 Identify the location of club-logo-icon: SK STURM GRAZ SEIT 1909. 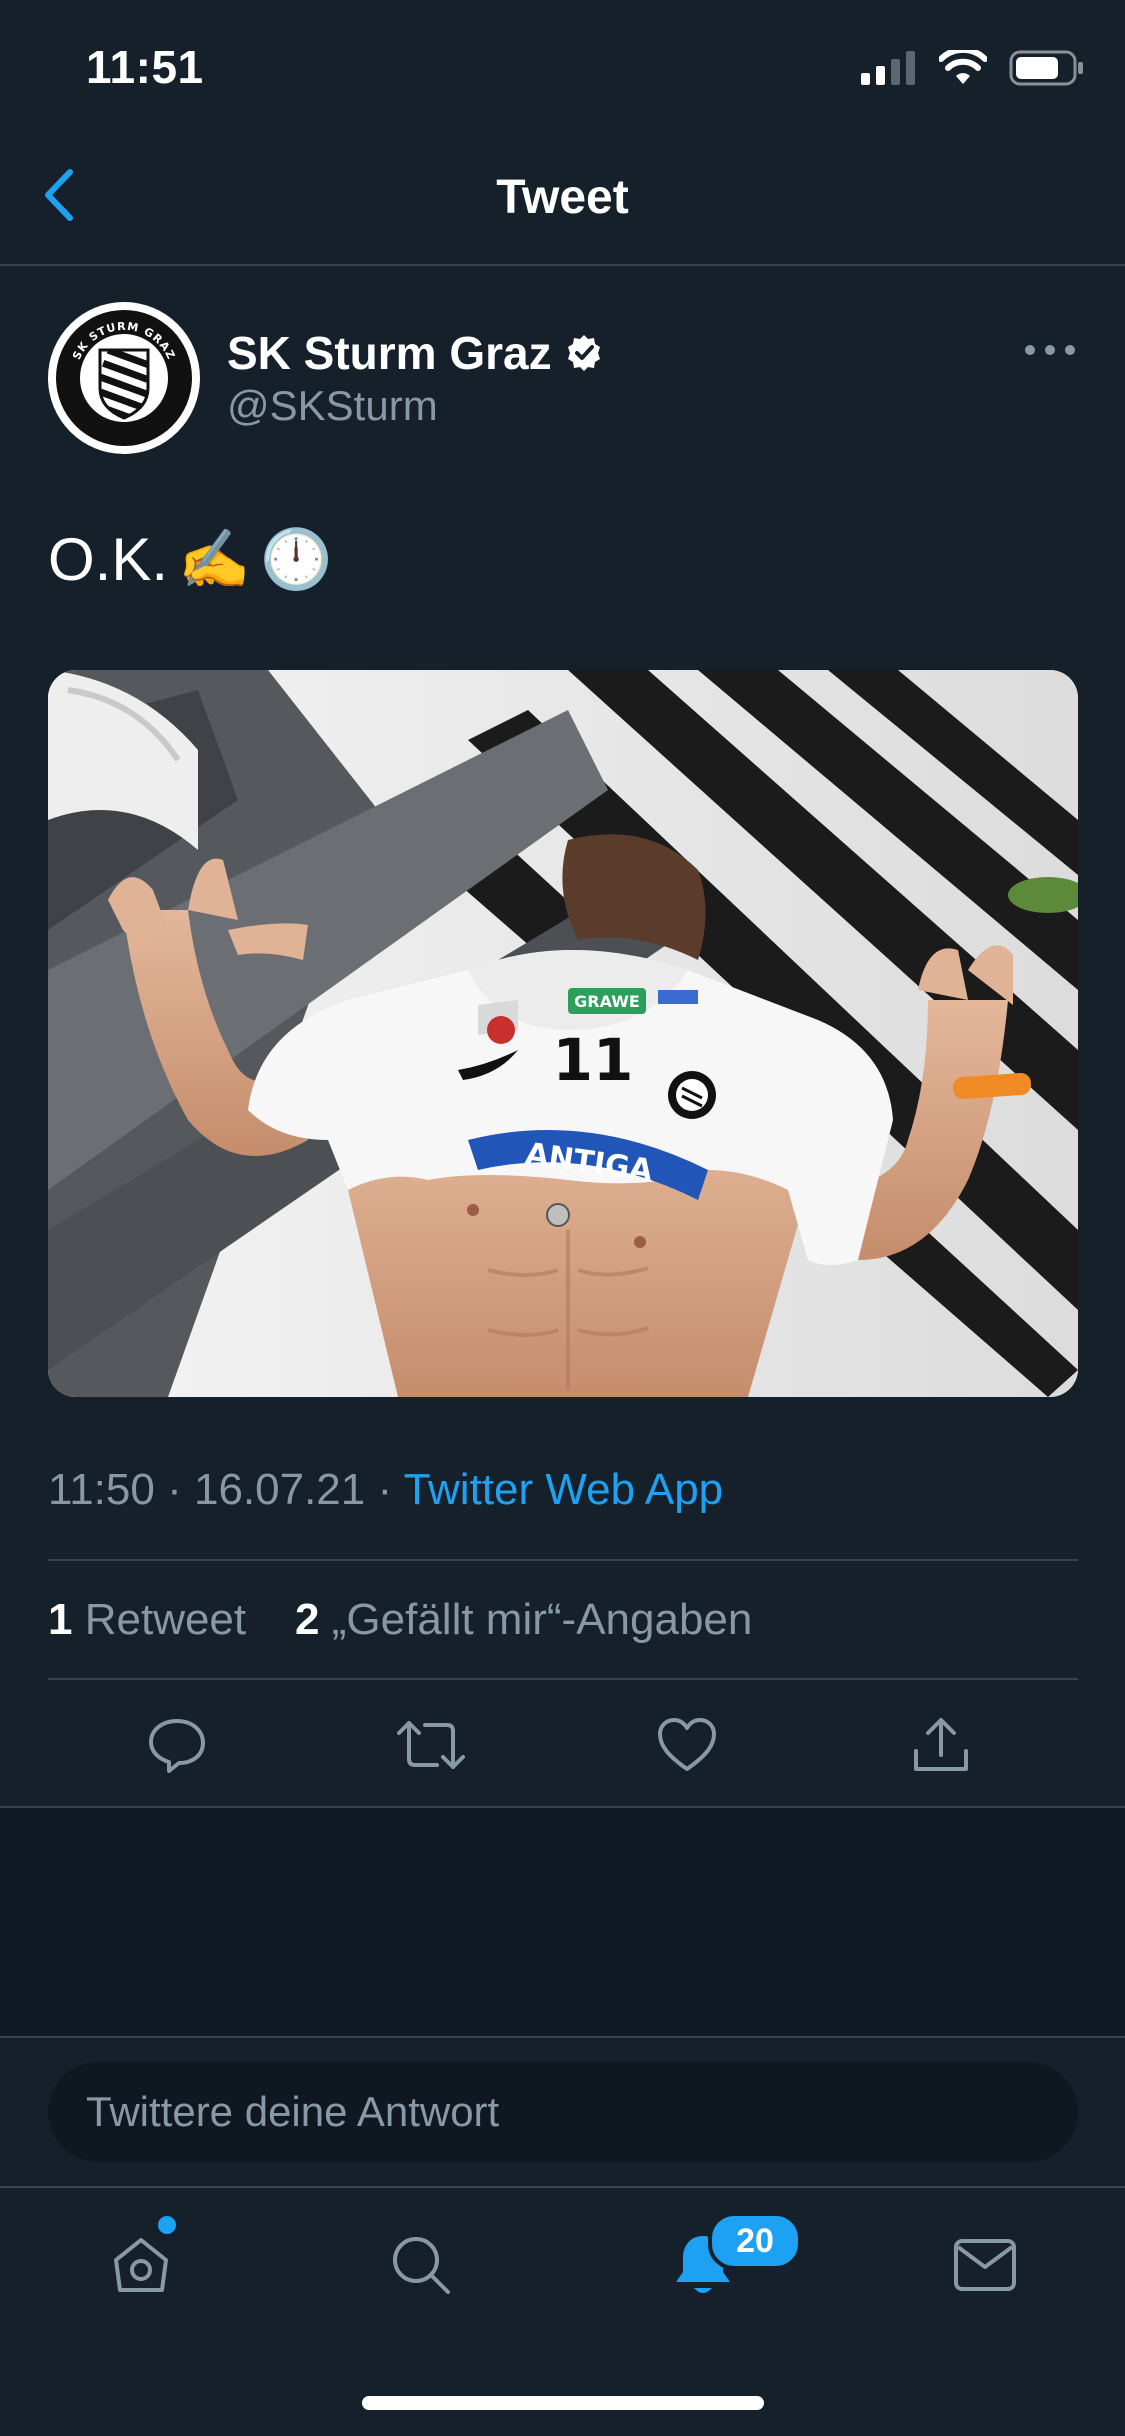
(124, 378).